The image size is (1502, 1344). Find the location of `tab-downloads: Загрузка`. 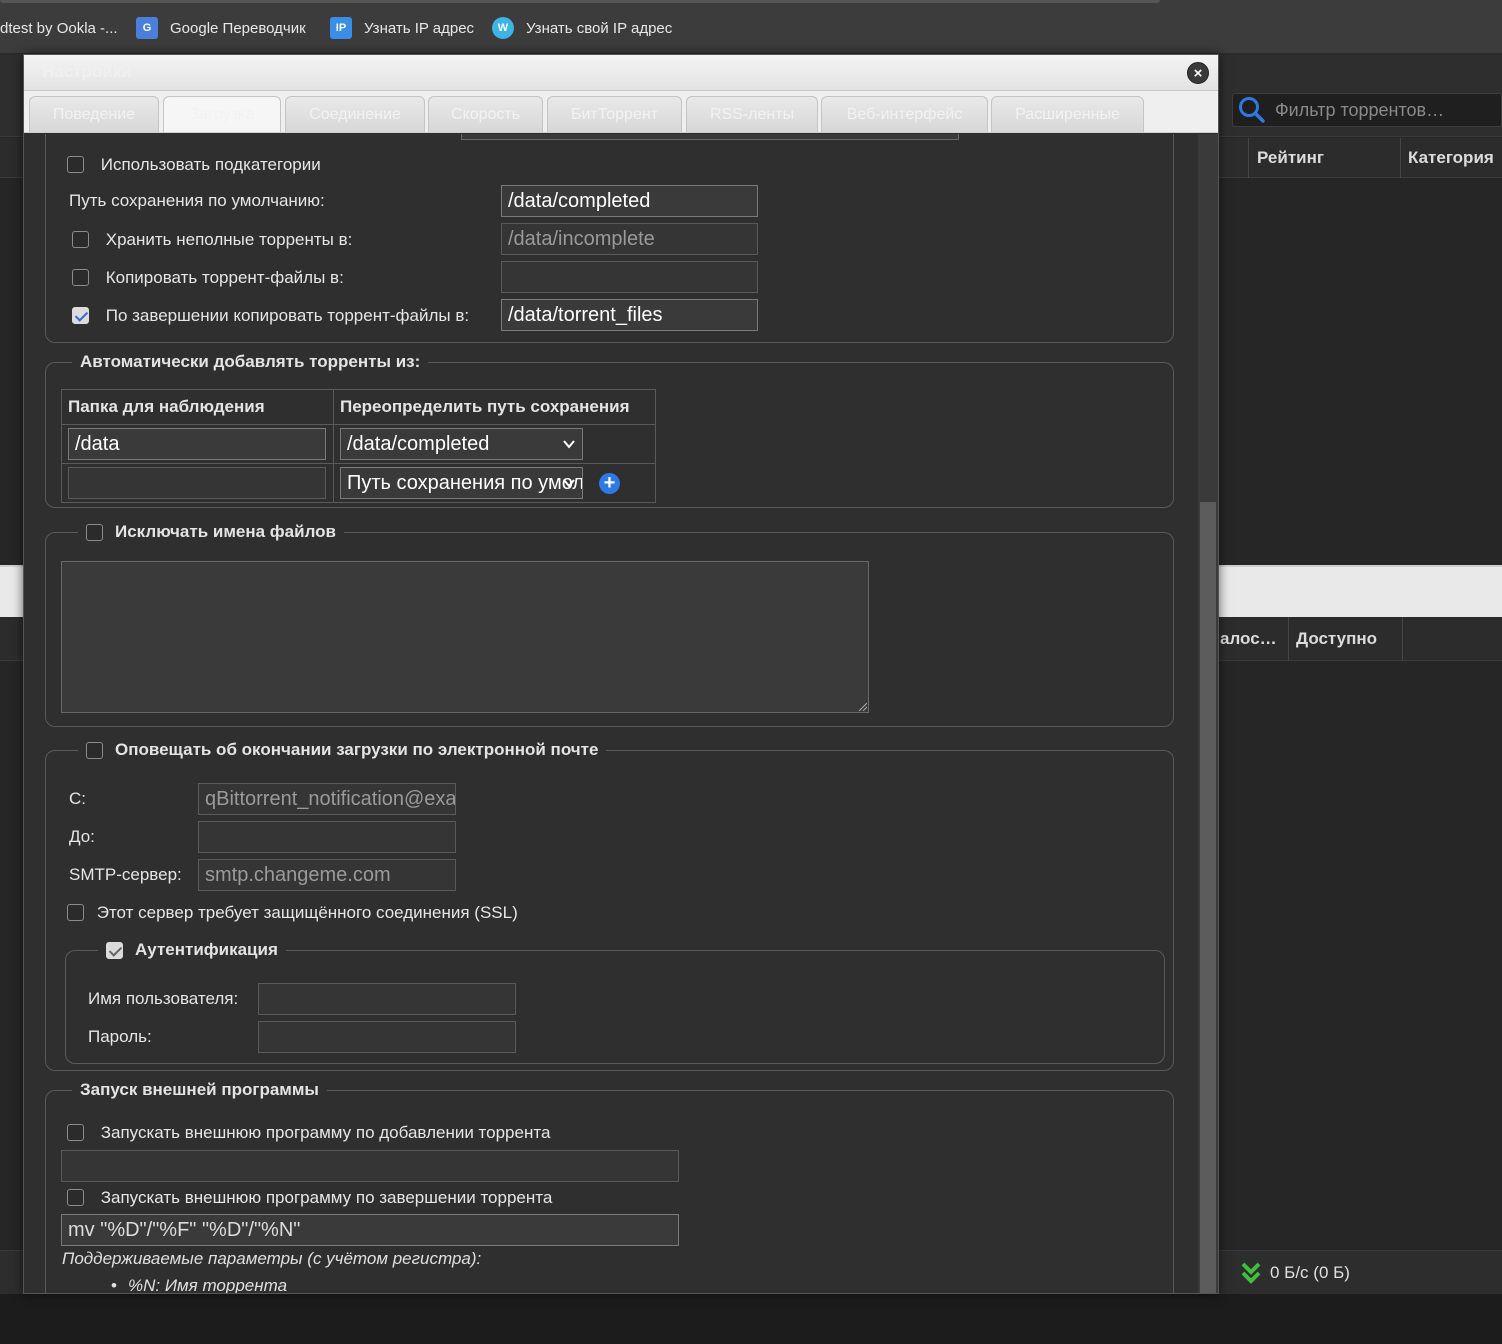

tab-downloads: Загрузка is located at coordinates (222, 114).